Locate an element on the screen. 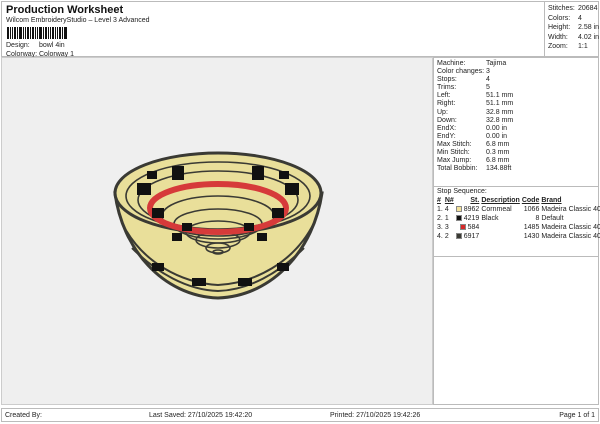 The image size is (600, 424). table-row: 2. 1 4219 Black 8 Default is located at coordinates (518, 218).